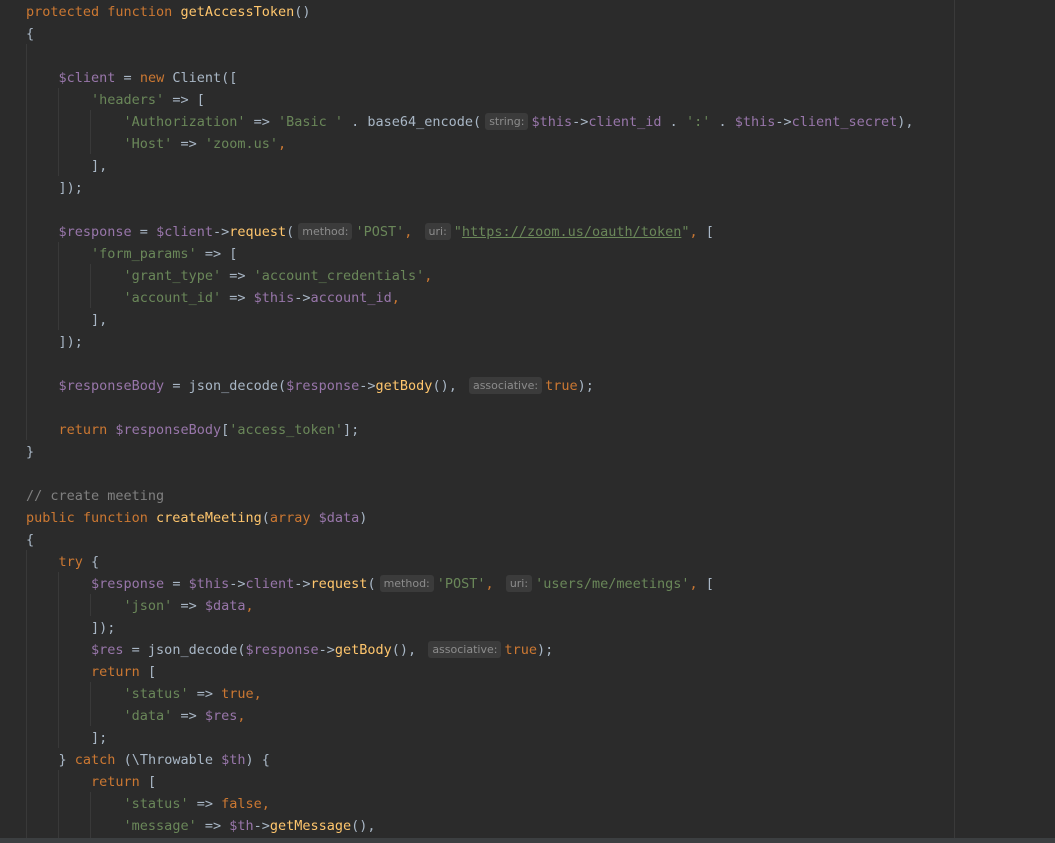  I want to click on code-token: 'account_id', so click(172, 298).